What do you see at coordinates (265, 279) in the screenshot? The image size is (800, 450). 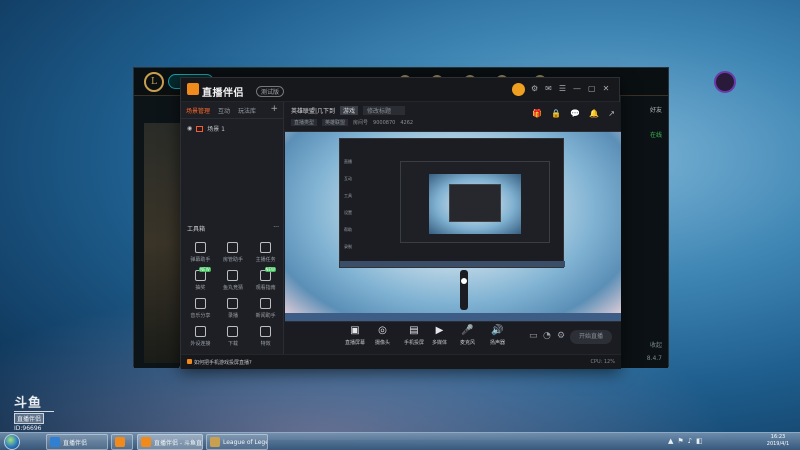 I see `tool-item: 观看指南 NEW` at bounding box center [265, 279].